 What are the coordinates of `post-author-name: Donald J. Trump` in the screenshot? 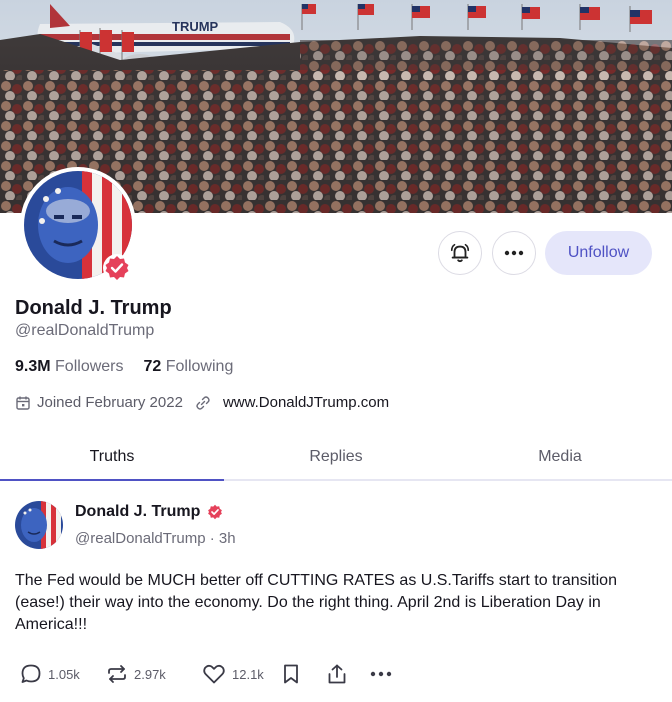 It's located at (138, 511).